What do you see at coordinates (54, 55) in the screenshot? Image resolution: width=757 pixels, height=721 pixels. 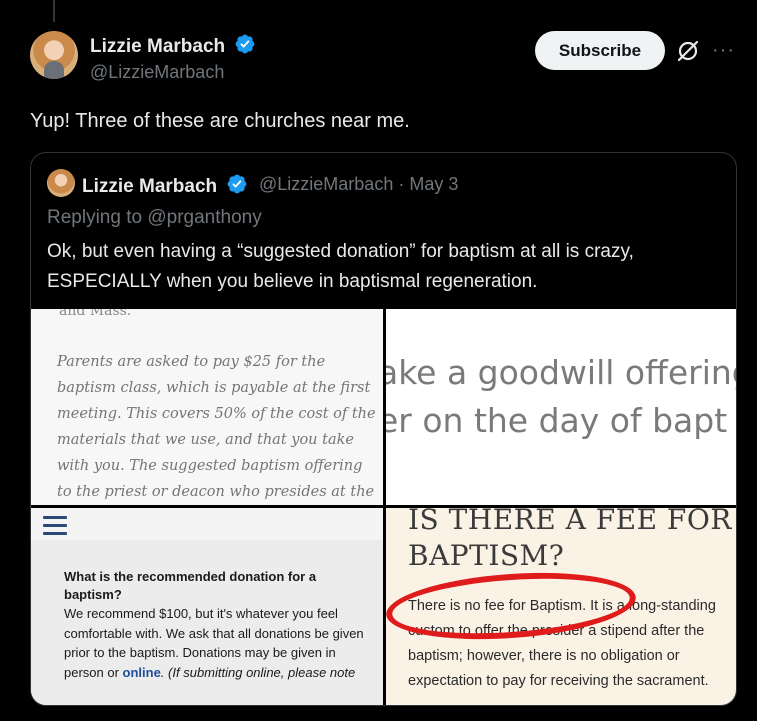 I see `author-avatar` at bounding box center [54, 55].